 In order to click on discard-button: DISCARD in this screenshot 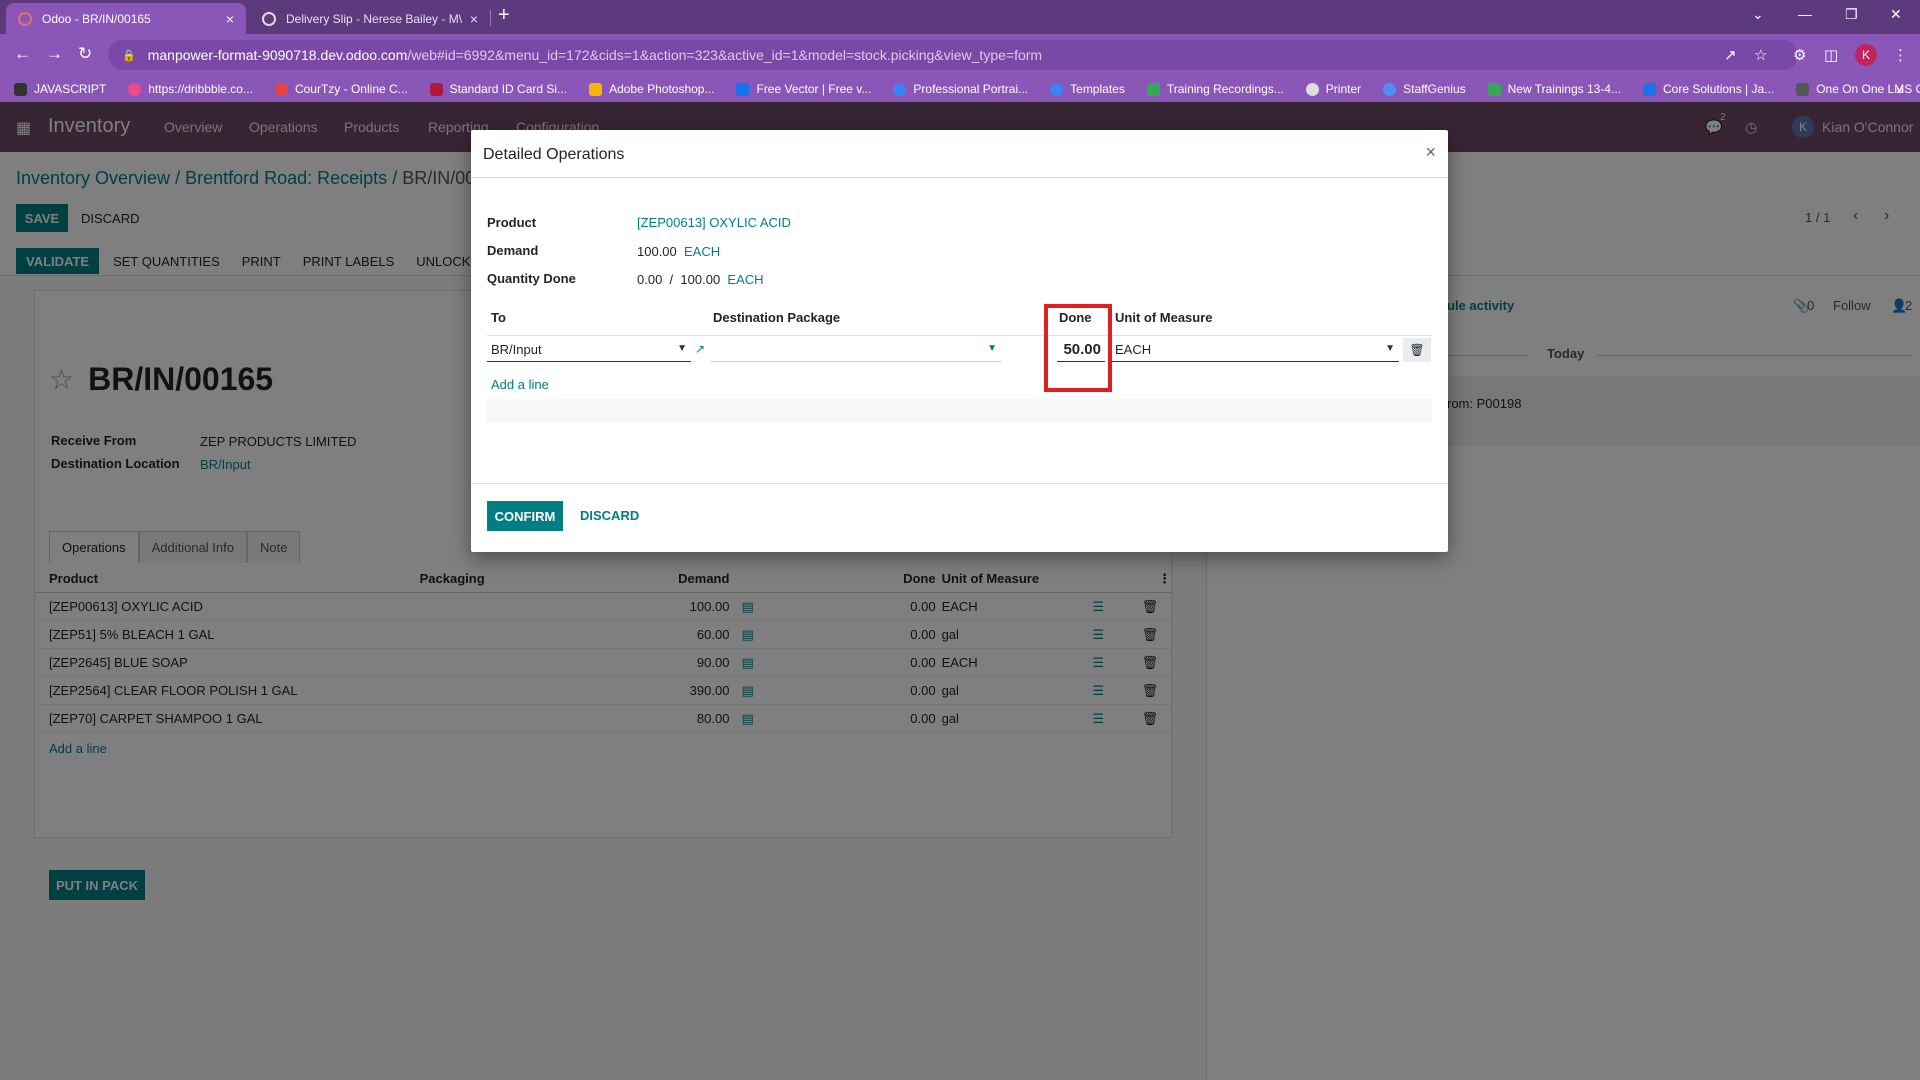, I will do `click(609, 515)`.